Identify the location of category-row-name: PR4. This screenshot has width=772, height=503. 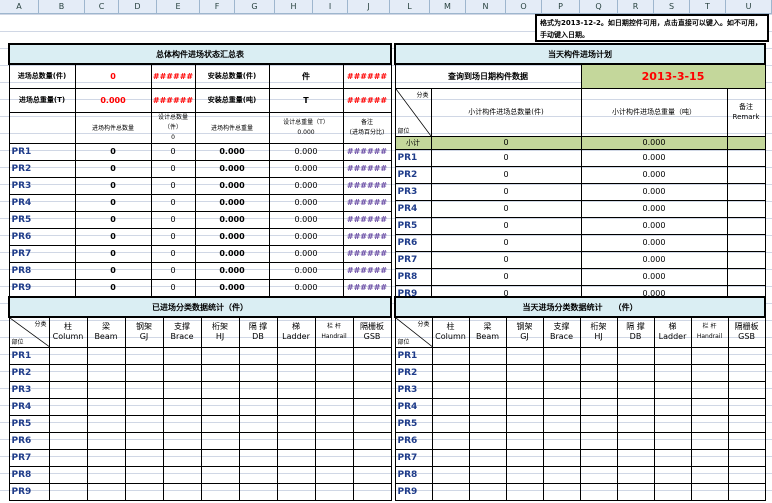
(29, 406).